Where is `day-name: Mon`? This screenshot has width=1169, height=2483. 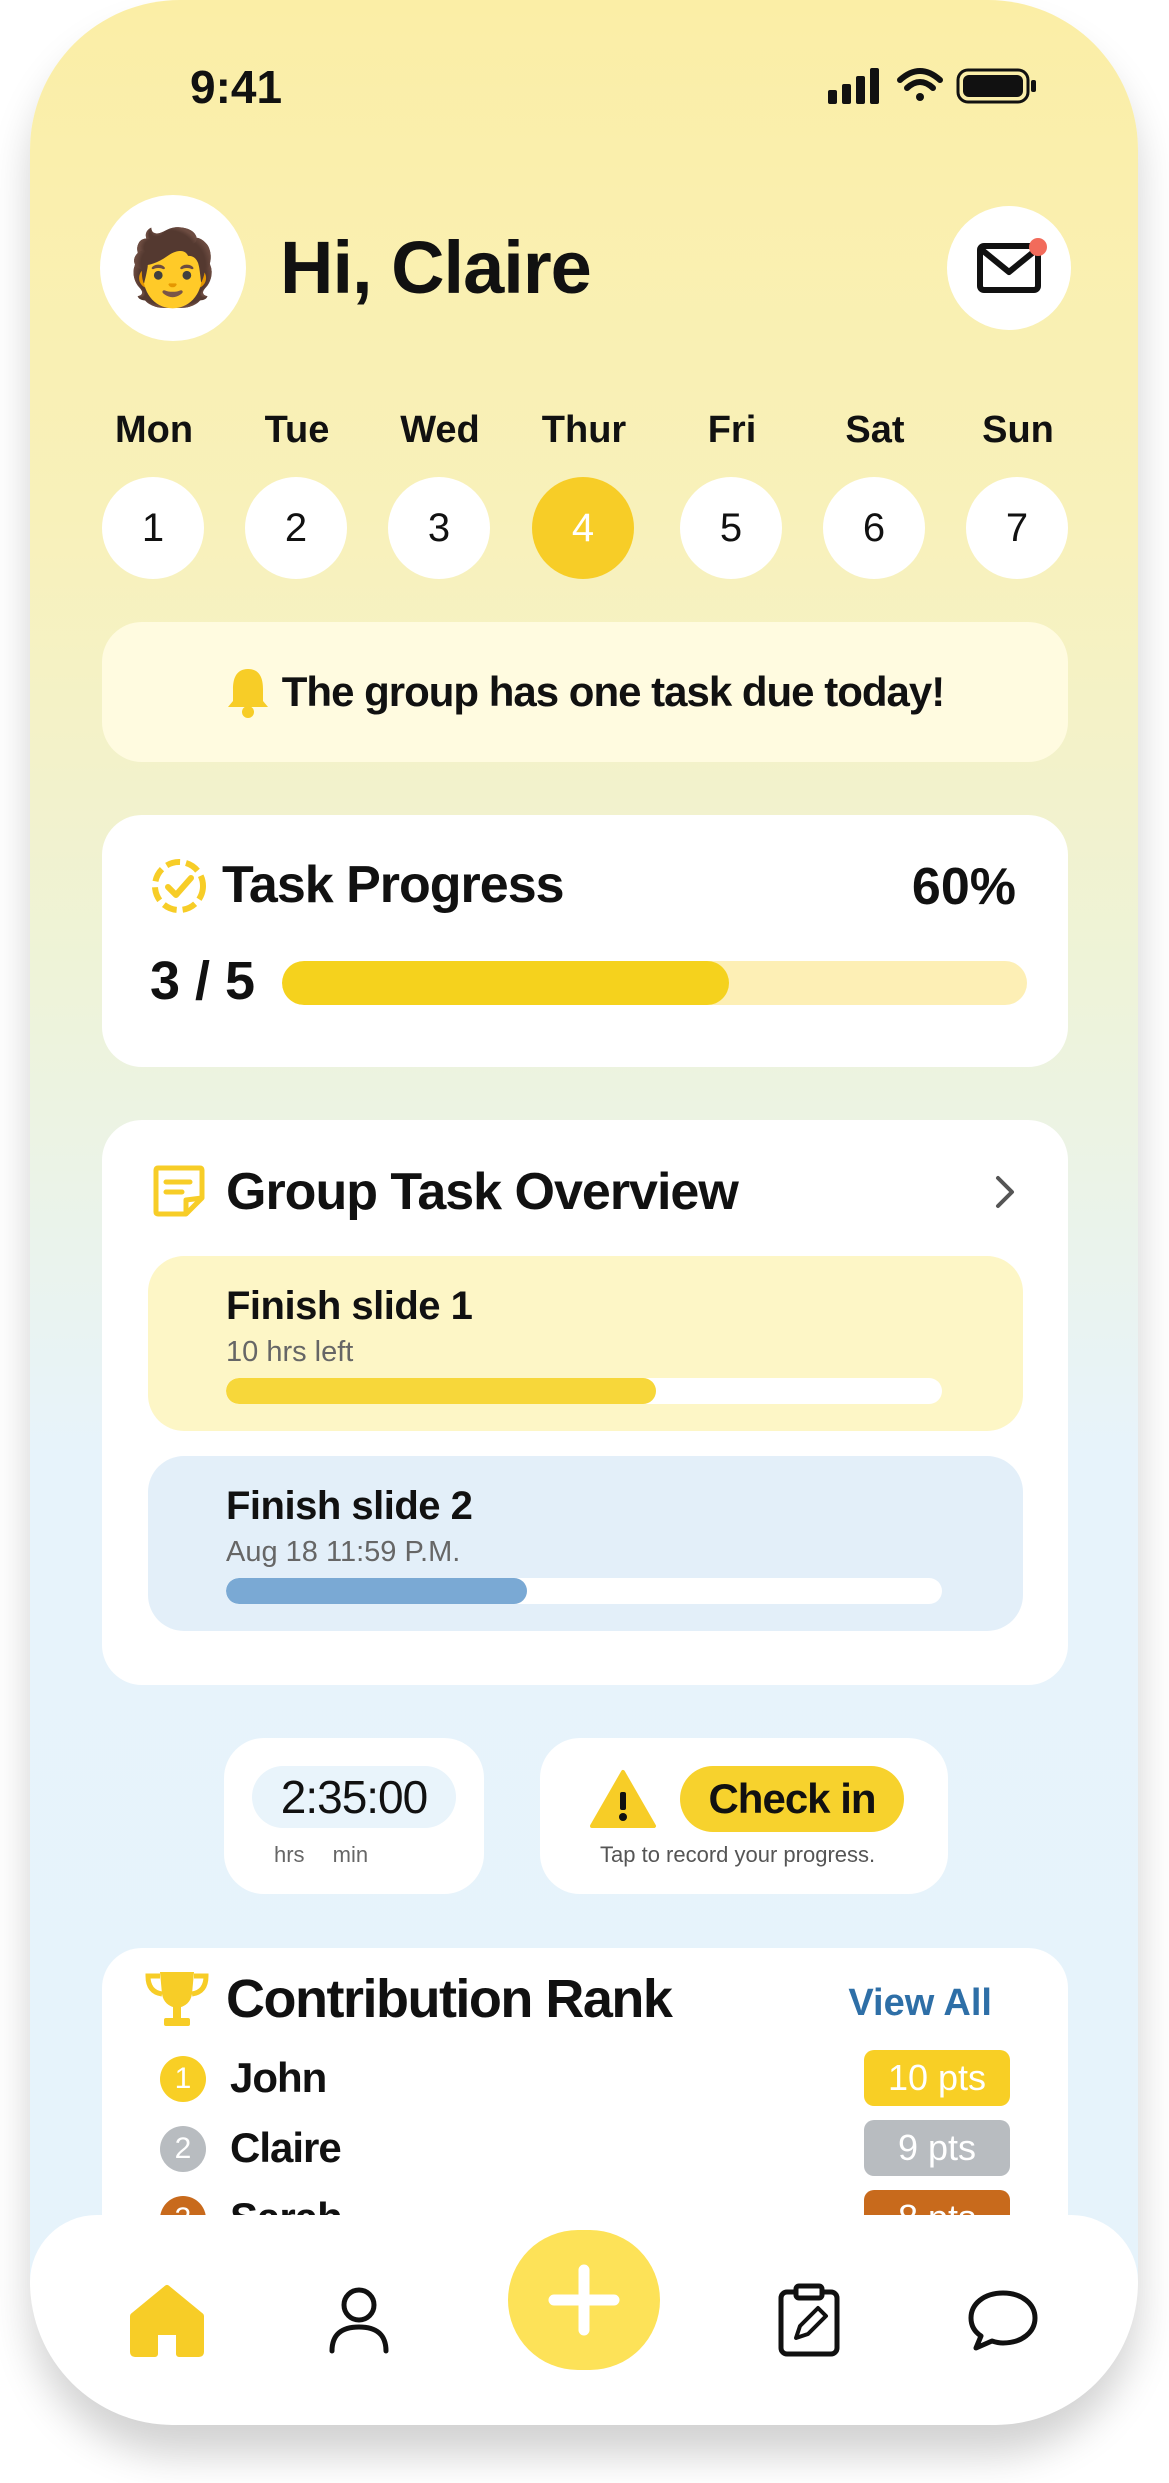 day-name: Mon is located at coordinates (154, 430).